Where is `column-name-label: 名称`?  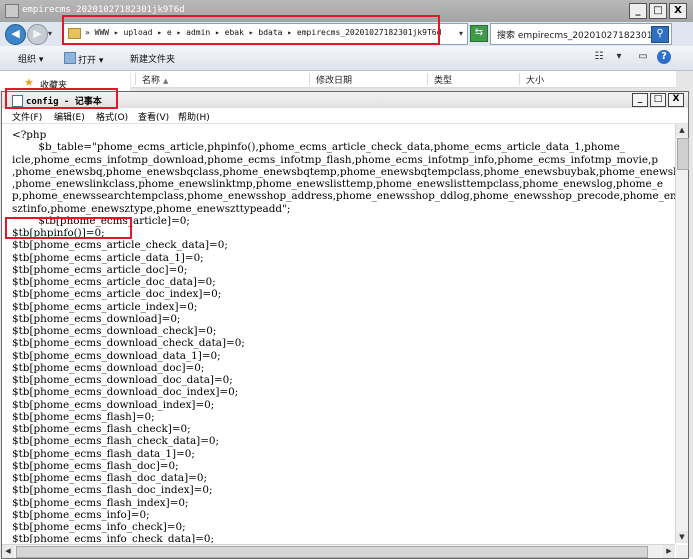
column-name-label: 名称 is located at coordinates (151, 81).